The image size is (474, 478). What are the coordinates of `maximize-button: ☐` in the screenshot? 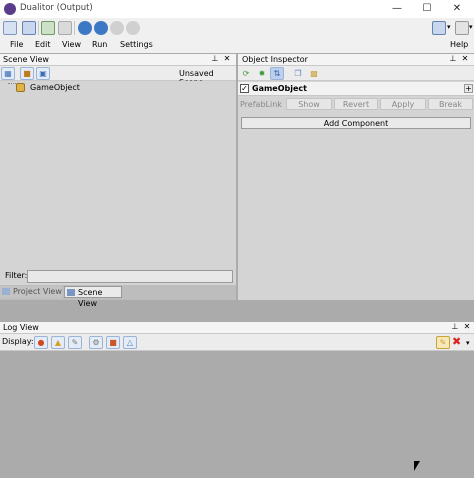 It's located at (427, 9).